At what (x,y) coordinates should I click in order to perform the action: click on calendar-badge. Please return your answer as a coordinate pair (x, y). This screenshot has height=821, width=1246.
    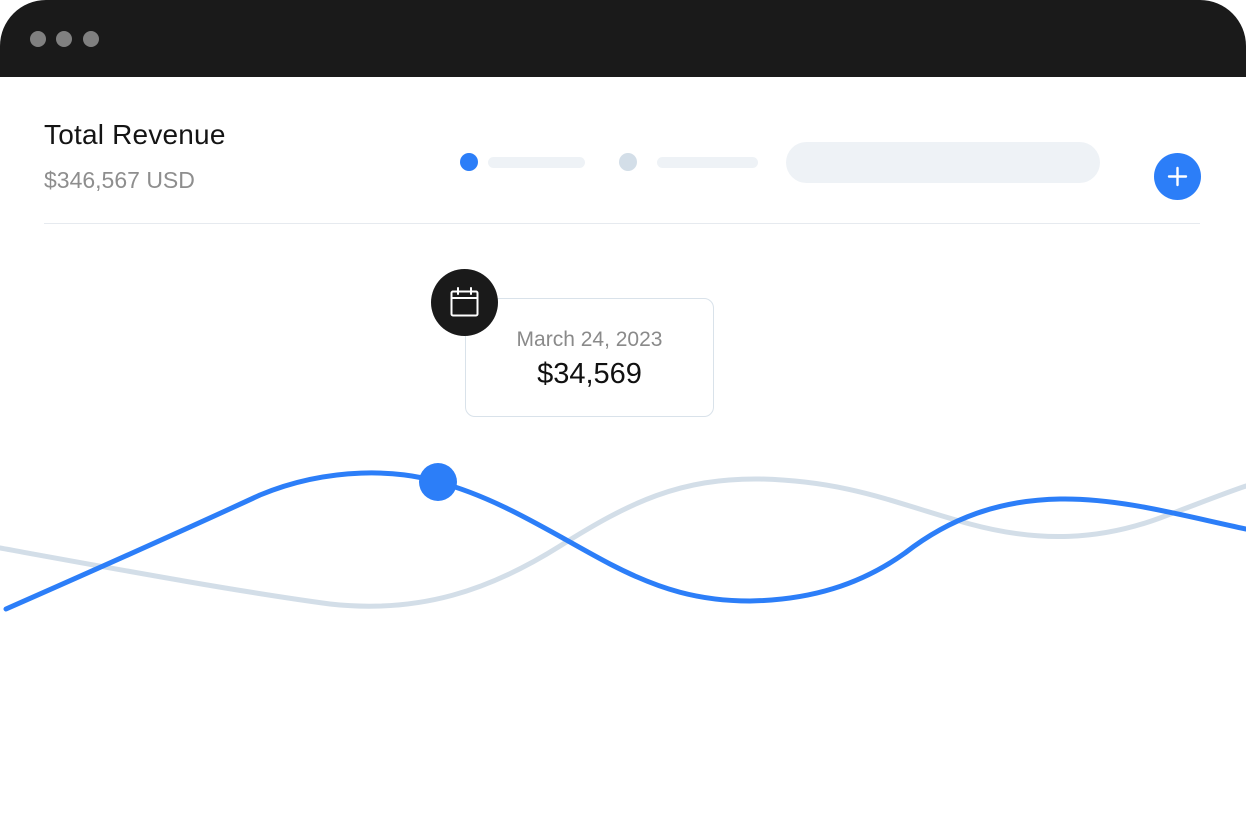
    Looking at the image, I should click on (464, 302).